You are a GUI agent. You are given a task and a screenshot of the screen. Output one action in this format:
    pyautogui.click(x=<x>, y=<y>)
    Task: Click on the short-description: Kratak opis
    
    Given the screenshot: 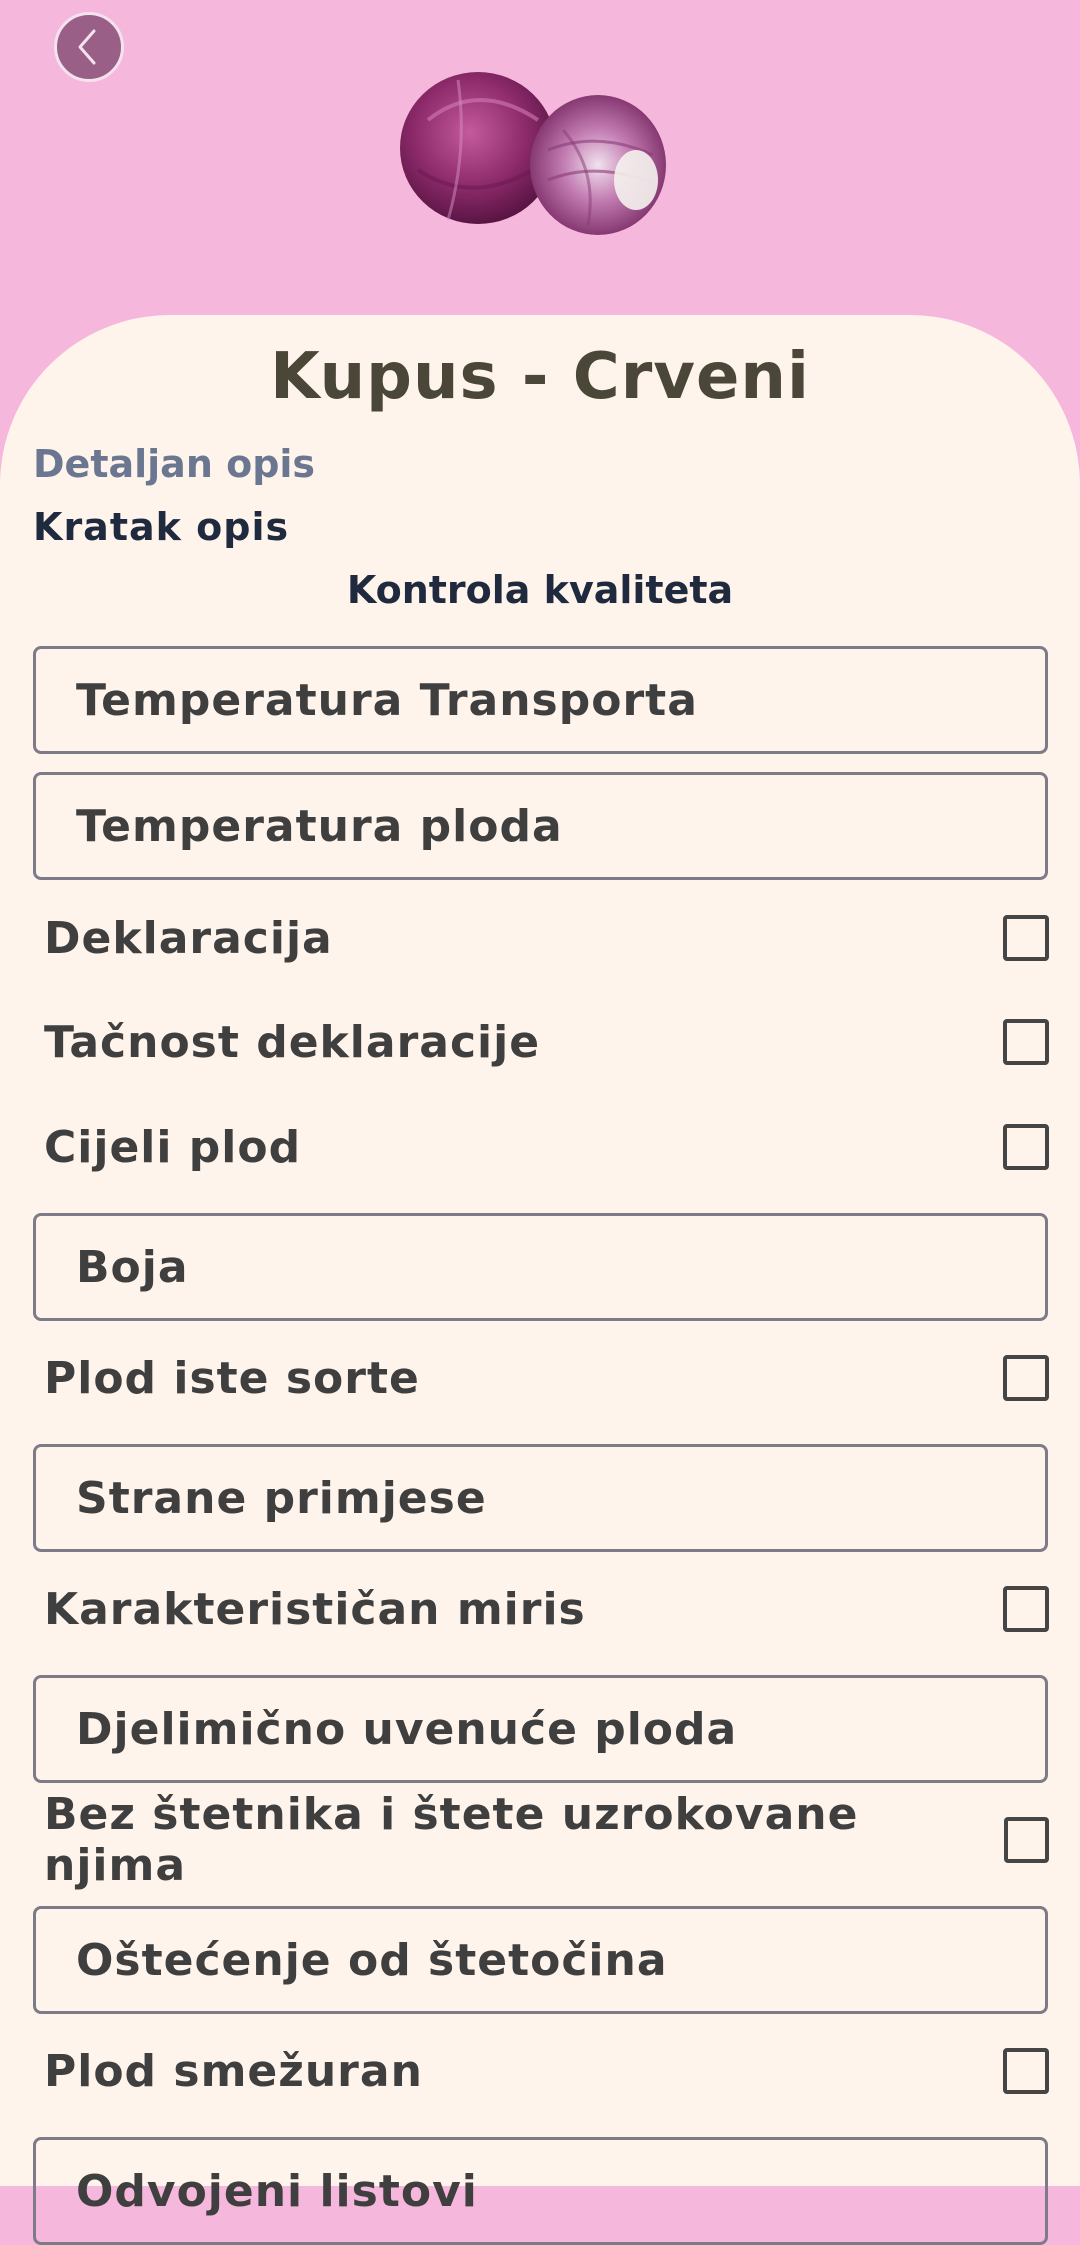 What is the action you would take?
    pyautogui.click(x=161, y=527)
    